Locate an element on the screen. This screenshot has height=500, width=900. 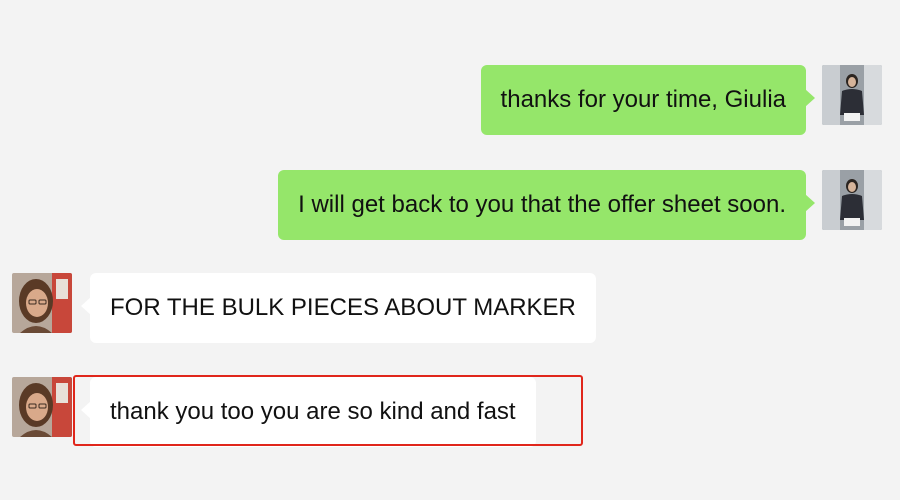
message-row-received: FOR THE BULK PIECES ABOUT MARKER is located at coordinates (304, 308).